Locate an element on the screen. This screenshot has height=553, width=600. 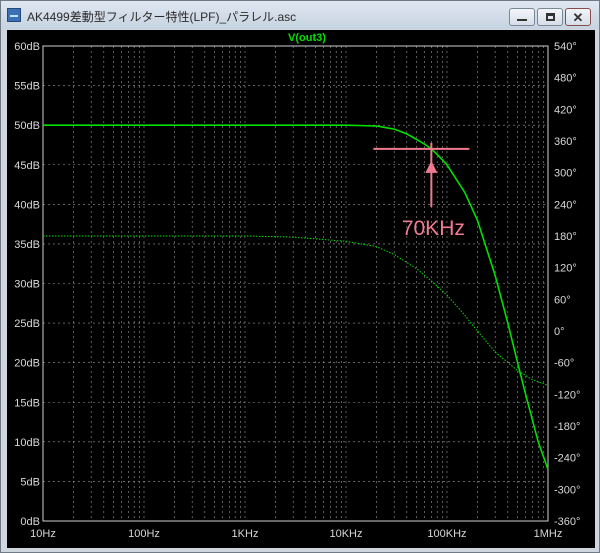
title-bar: AK4499差動型フィルター特性(LPF)_パラレル.asc ✕ is located at coordinates (300, 15).